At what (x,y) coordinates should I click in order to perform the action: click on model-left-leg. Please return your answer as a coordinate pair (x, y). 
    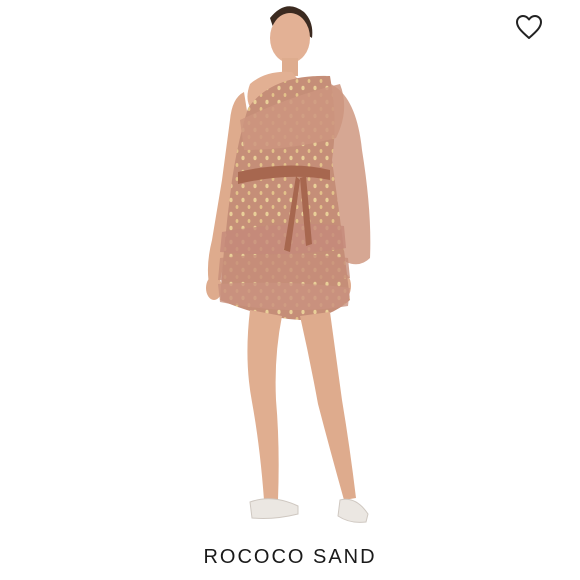
    Looking at the image, I should click on (264, 405).